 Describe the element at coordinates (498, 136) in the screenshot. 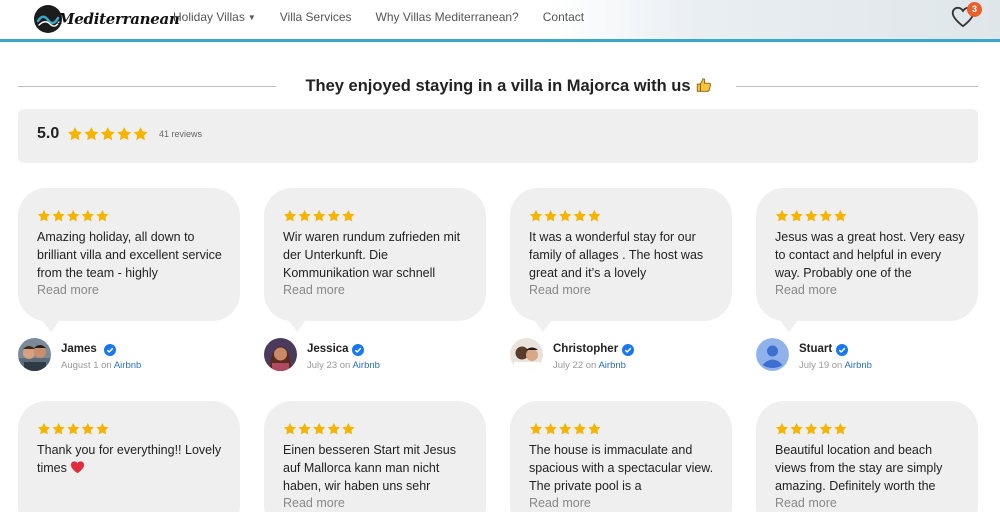

I see `rating-summary: 5.0 41 reviews` at that location.